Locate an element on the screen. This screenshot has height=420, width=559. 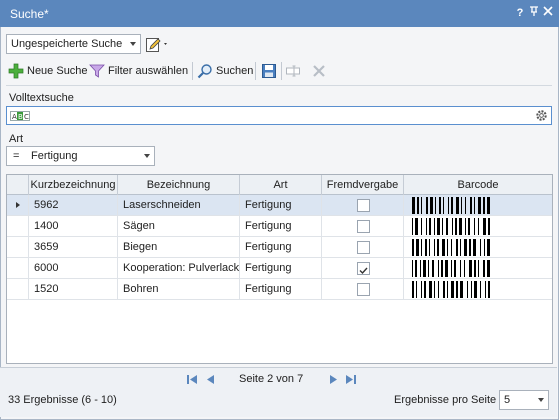
cell-bezeichnung: Laserschneiden is located at coordinates (179, 205).